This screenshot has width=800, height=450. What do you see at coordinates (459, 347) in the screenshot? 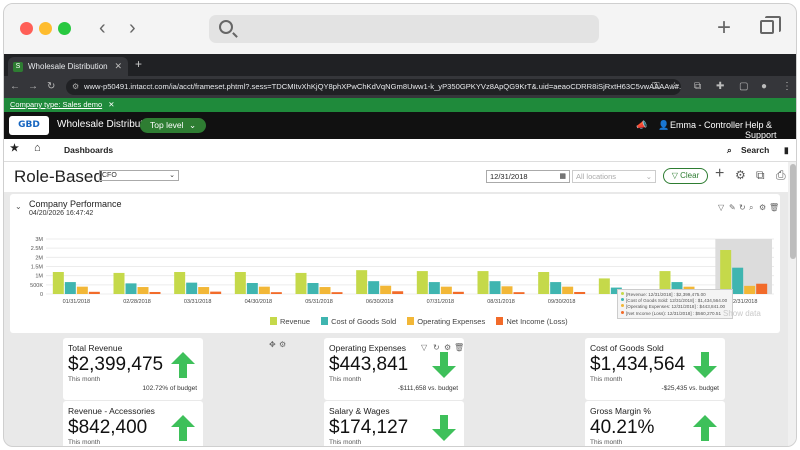
I see `trash-icon: 🗑` at bounding box center [459, 347].